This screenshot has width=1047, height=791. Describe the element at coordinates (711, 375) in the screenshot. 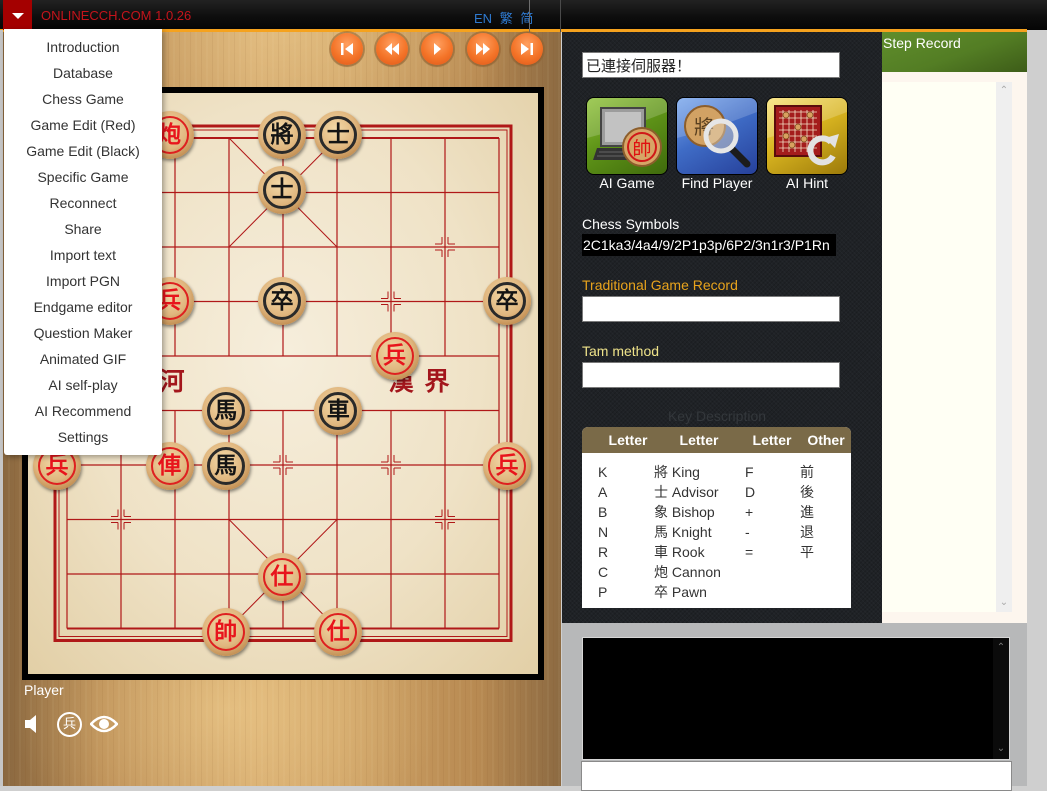

I see `tam-method-field` at that location.